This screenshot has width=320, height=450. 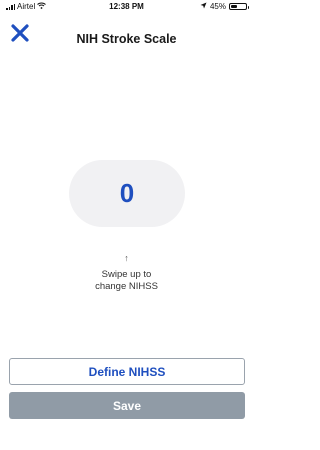 What do you see at coordinates (234, 6) in the screenshot?
I see `battery-level-fill` at bounding box center [234, 6].